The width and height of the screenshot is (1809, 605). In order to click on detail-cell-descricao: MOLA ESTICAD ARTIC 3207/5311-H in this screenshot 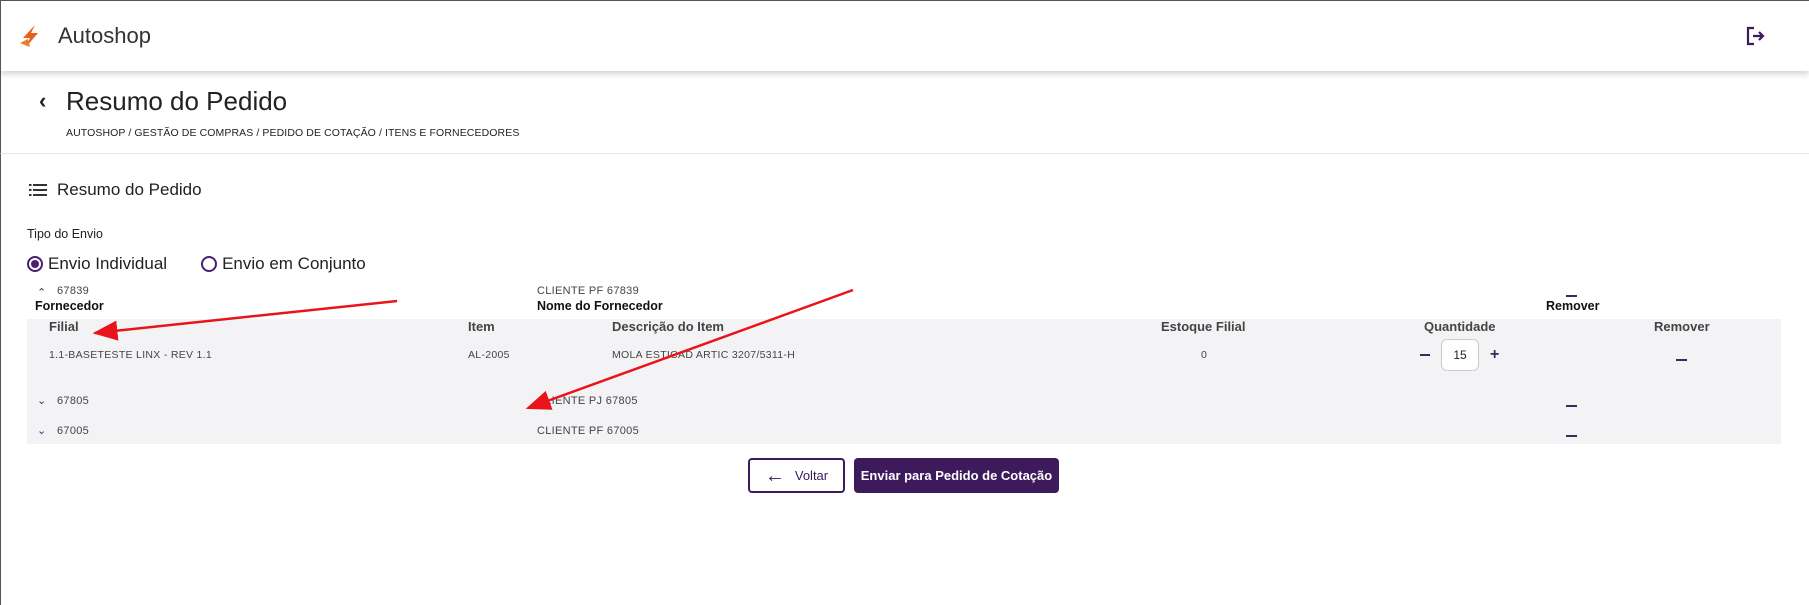, I will do `click(704, 355)`.